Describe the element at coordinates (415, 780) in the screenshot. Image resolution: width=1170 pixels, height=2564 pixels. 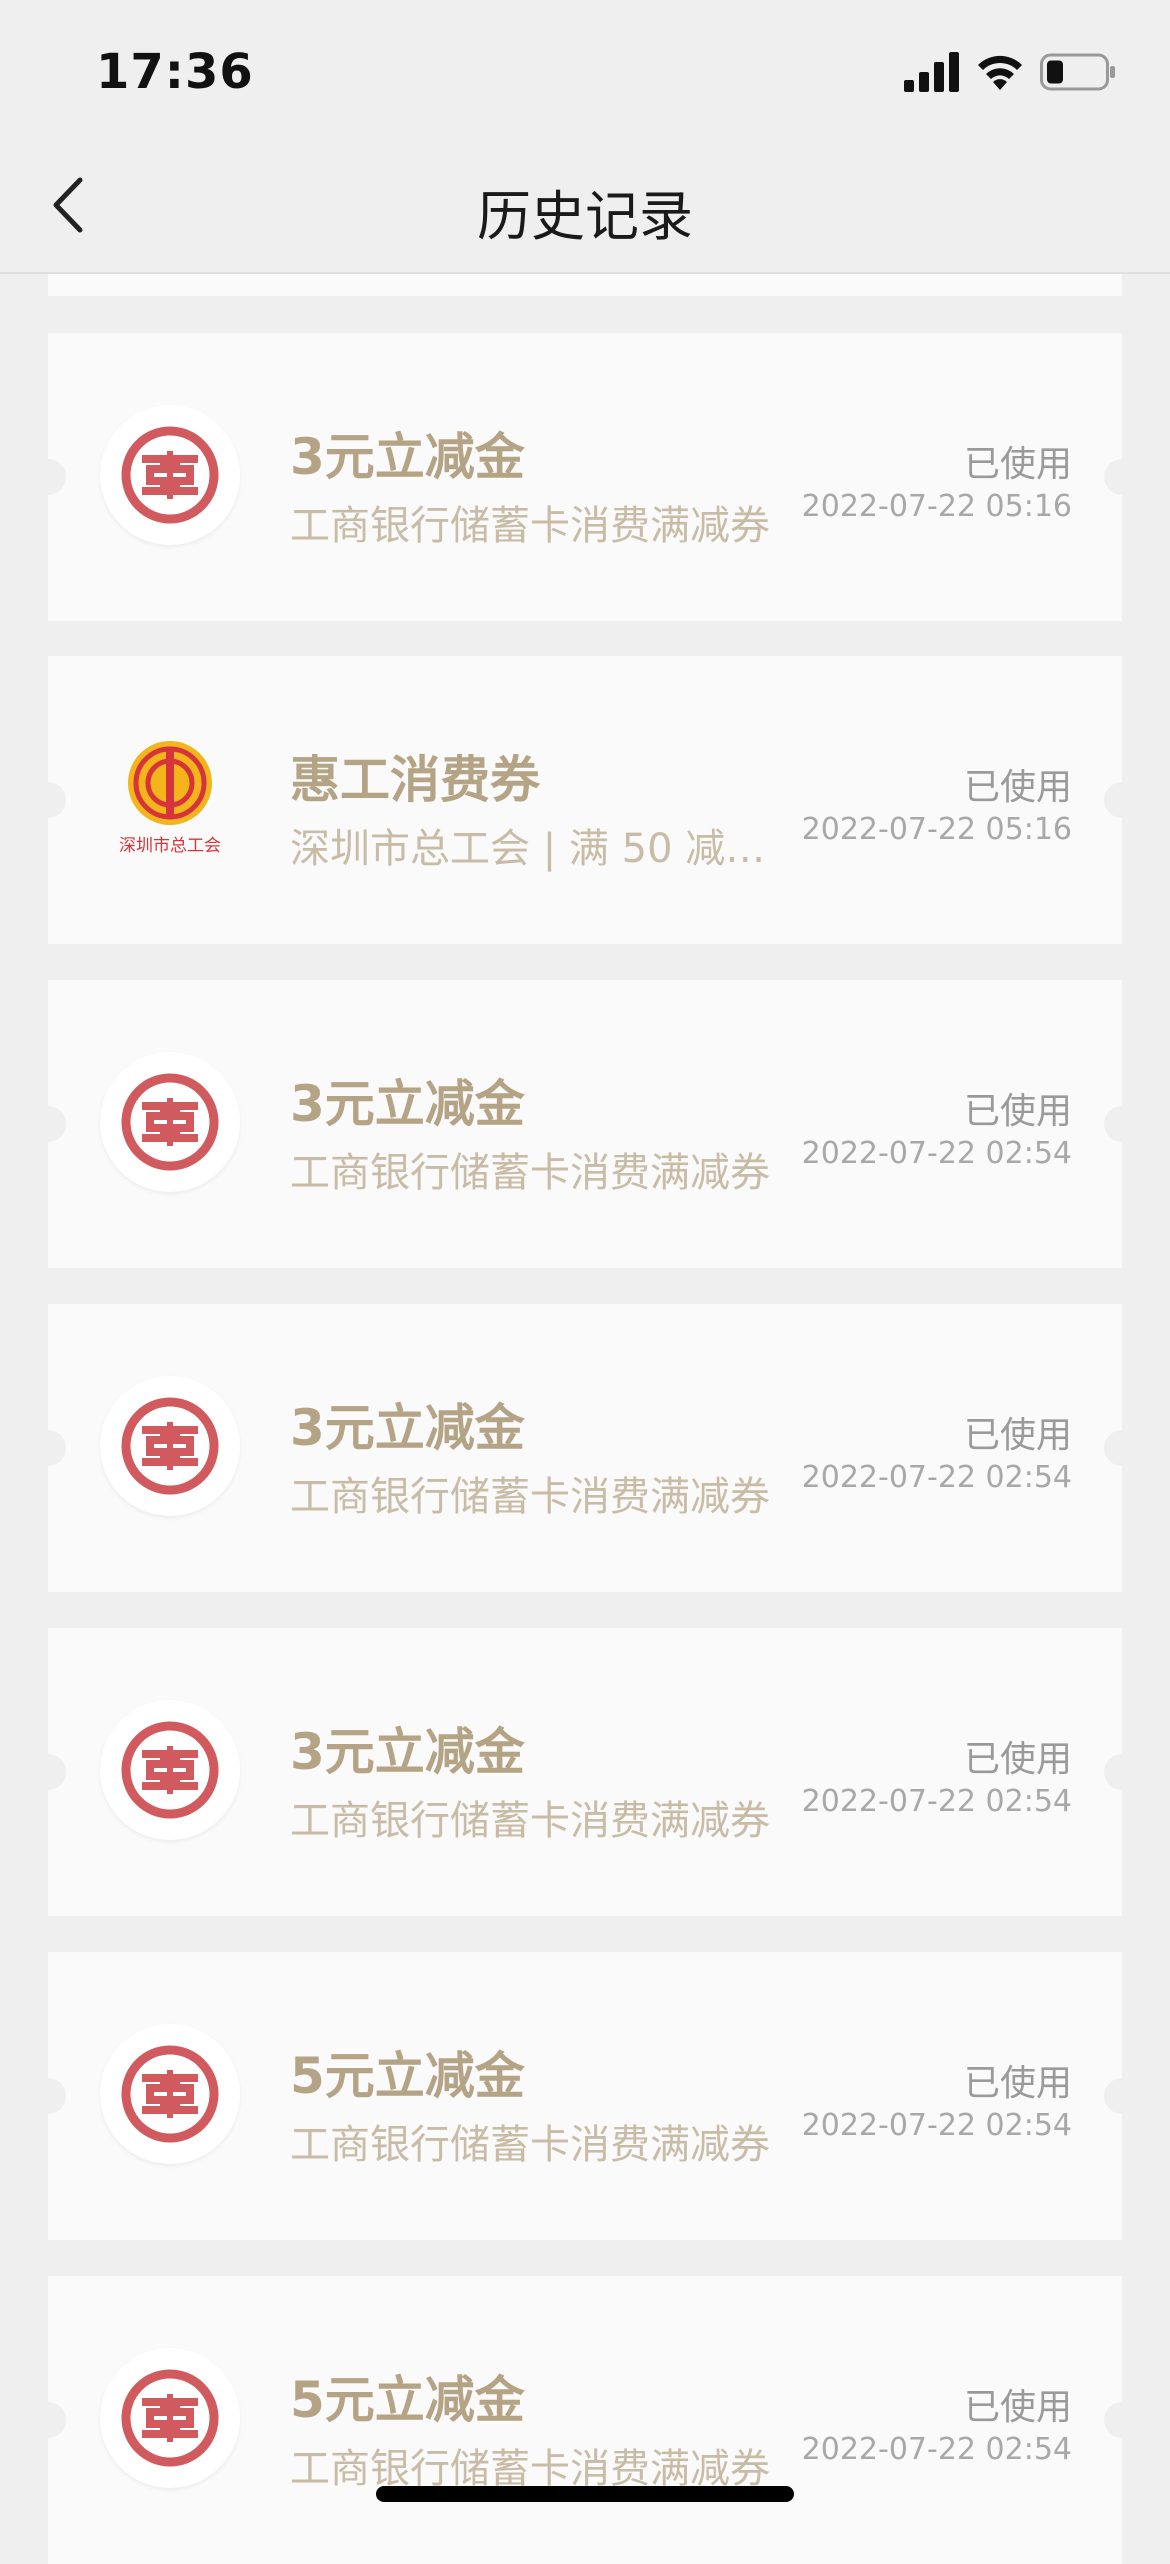
I see `coupon-title: 惠工消费券` at that location.